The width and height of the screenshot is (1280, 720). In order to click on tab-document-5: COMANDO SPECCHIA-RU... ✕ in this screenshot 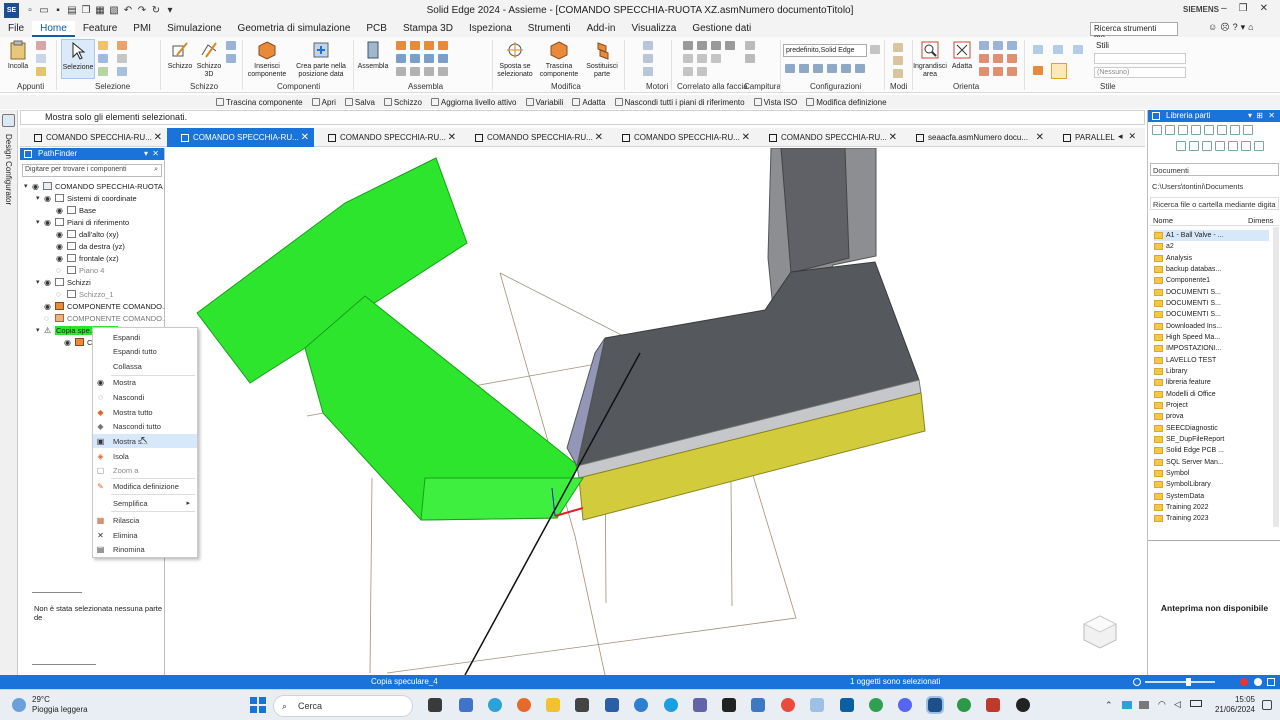, I will do `click(681, 137)`.